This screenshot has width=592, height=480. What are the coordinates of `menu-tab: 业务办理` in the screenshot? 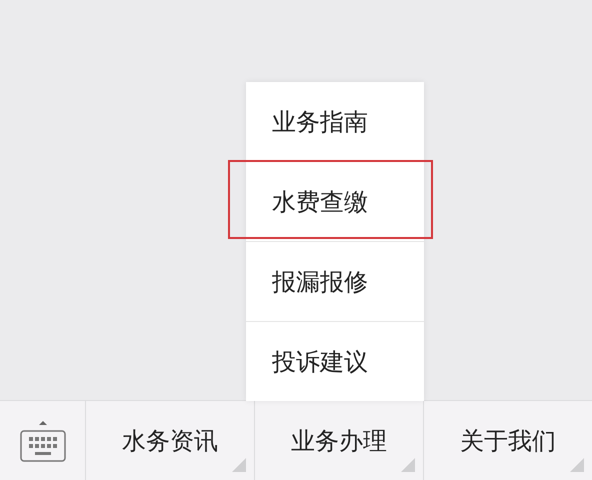 It's located at (339, 440).